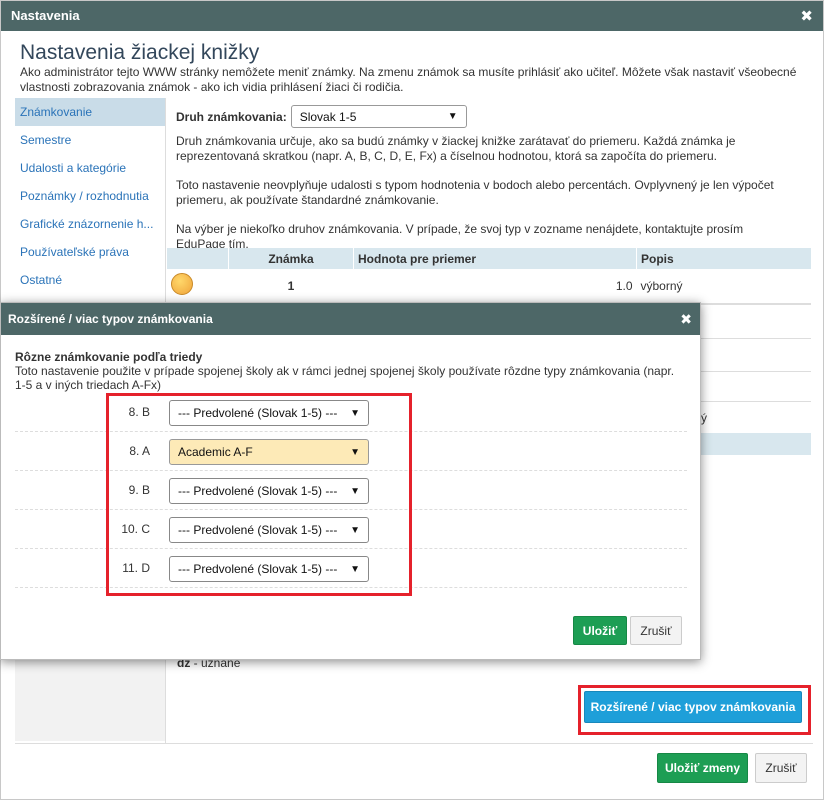 This screenshot has height=800, width=824. What do you see at coordinates (197, 286) in the screenshot?
I see `grade-icon-cell` at bounding box center [197, 286].